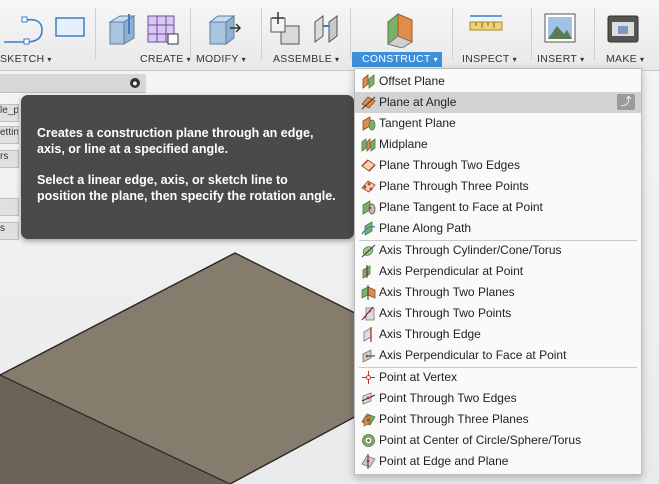 This screenshot has width=659, height=484. I want to click on insert-group: INSERT ▾, so click(562, 35).